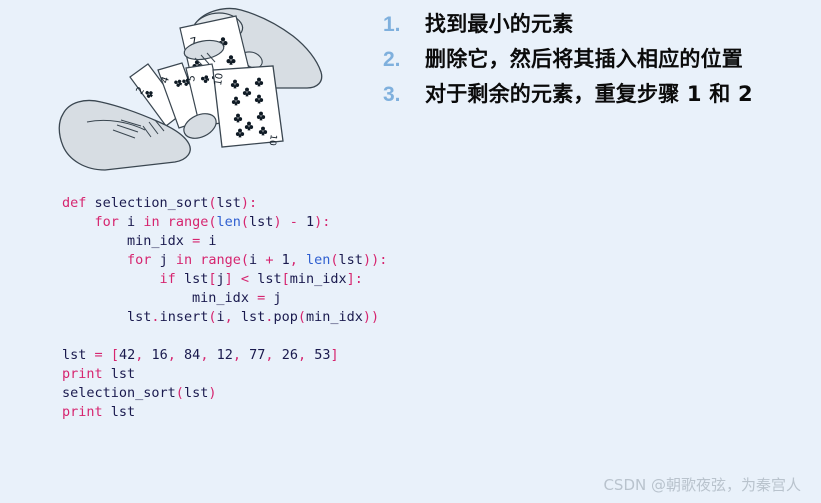  I want to click on code-token: 12, so click(224, 354).